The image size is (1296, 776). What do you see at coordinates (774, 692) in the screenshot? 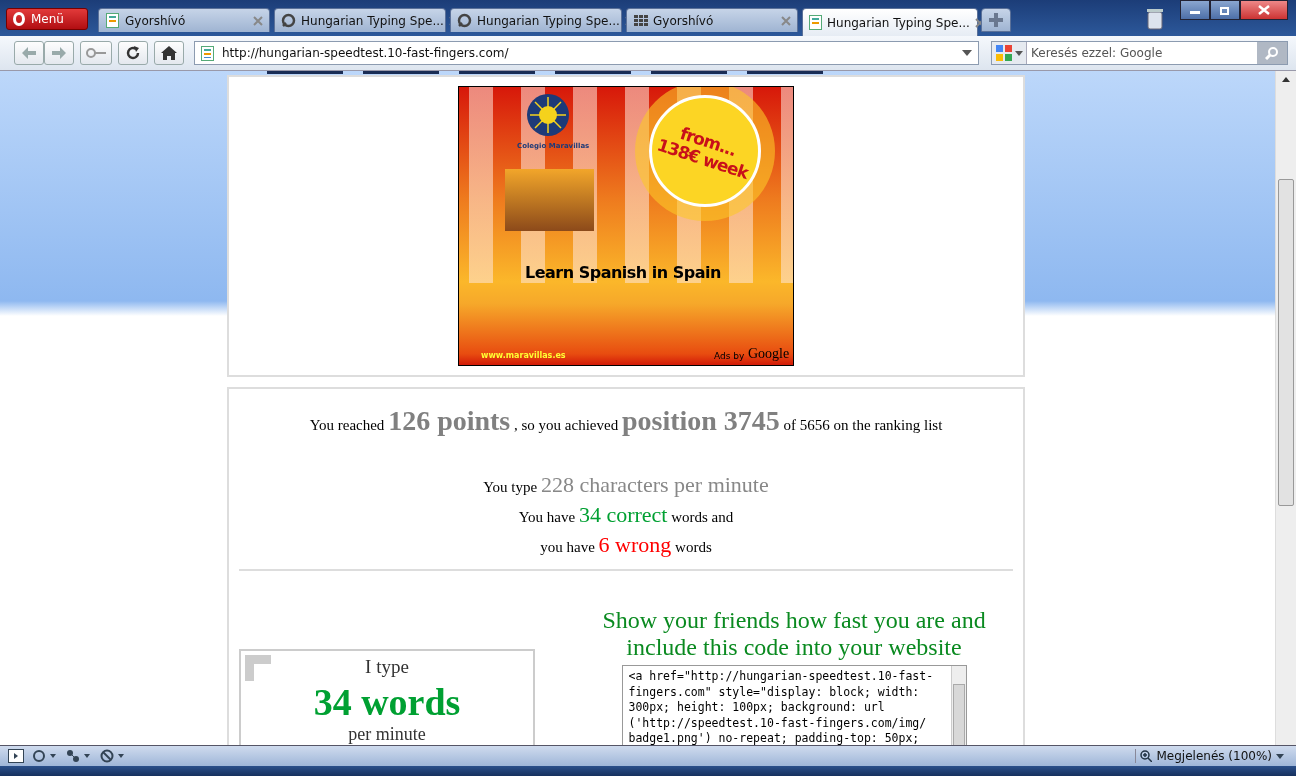
I see `code-line: fingers.com" style="display: block; width:` at bounding box center [774, 692].